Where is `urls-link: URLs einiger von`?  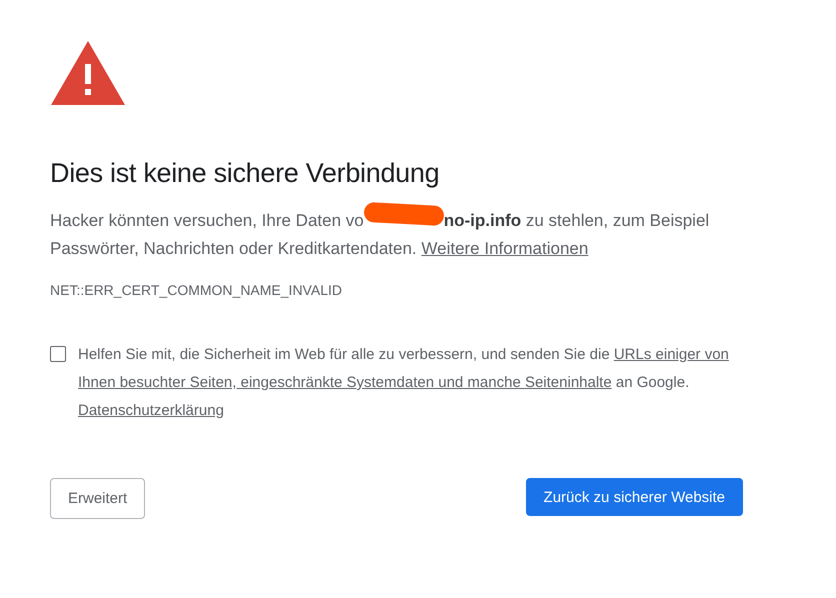
urls-link: URLs einiger von is located at coordinates (671, 354).